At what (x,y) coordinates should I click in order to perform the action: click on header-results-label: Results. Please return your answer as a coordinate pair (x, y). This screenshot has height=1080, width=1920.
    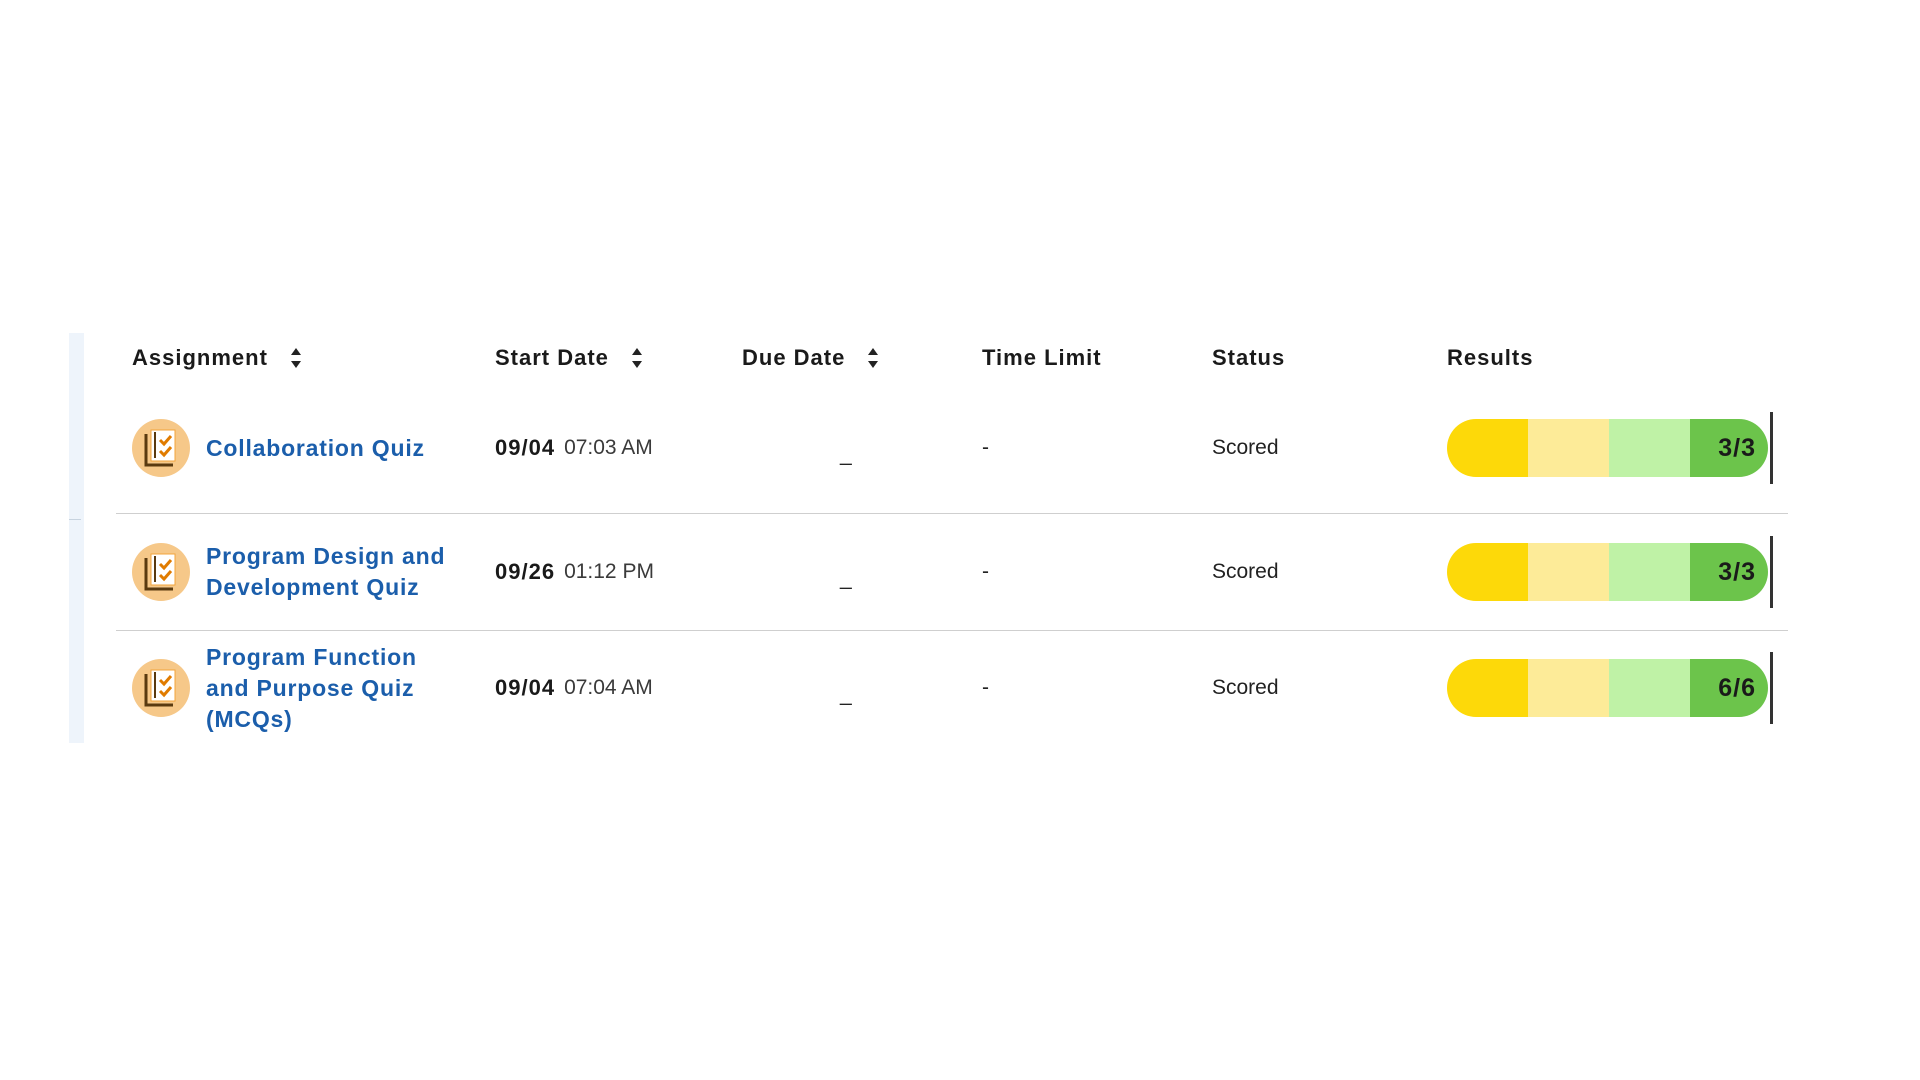
    Looking at the image, I should click on (1490, 357).